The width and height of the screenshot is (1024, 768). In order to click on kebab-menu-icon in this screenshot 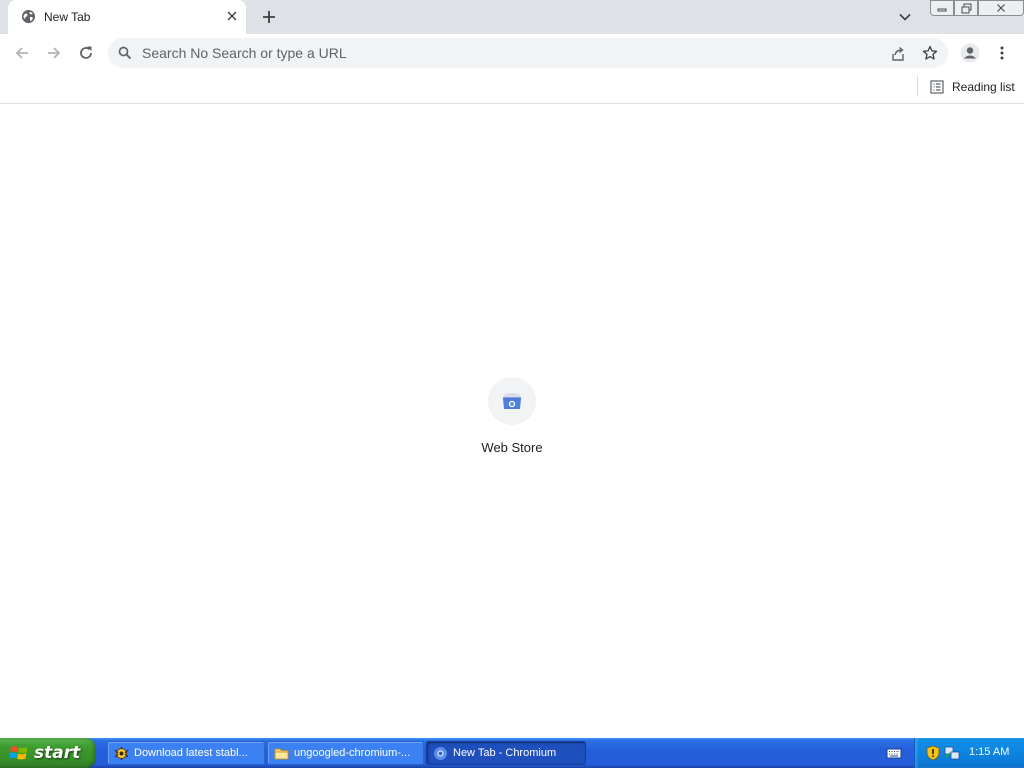, I will do `click(1002, 53)`.